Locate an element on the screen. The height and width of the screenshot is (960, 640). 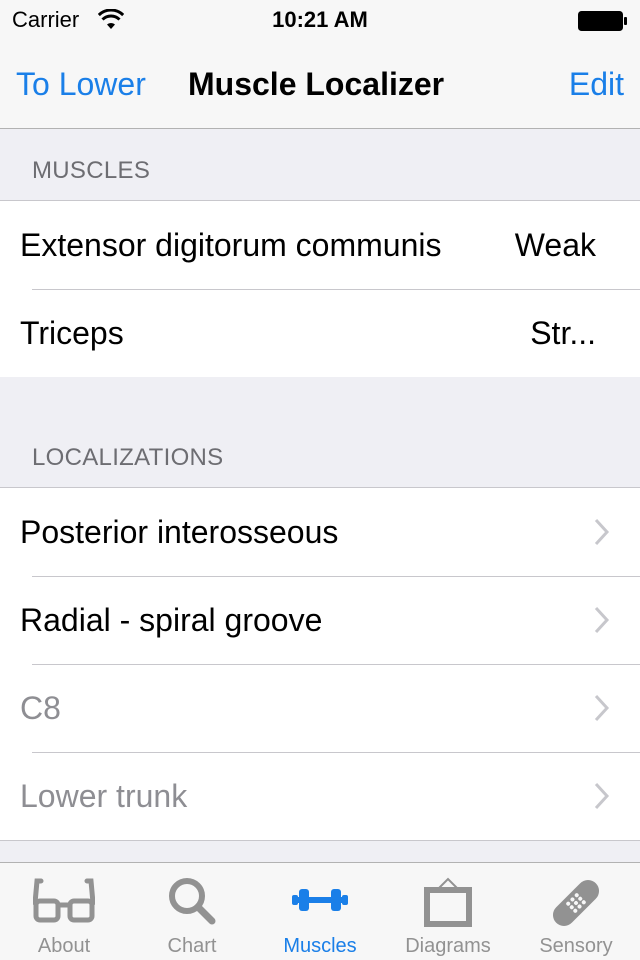
muscle-name: Triceps is located at coordinates (72, 333).